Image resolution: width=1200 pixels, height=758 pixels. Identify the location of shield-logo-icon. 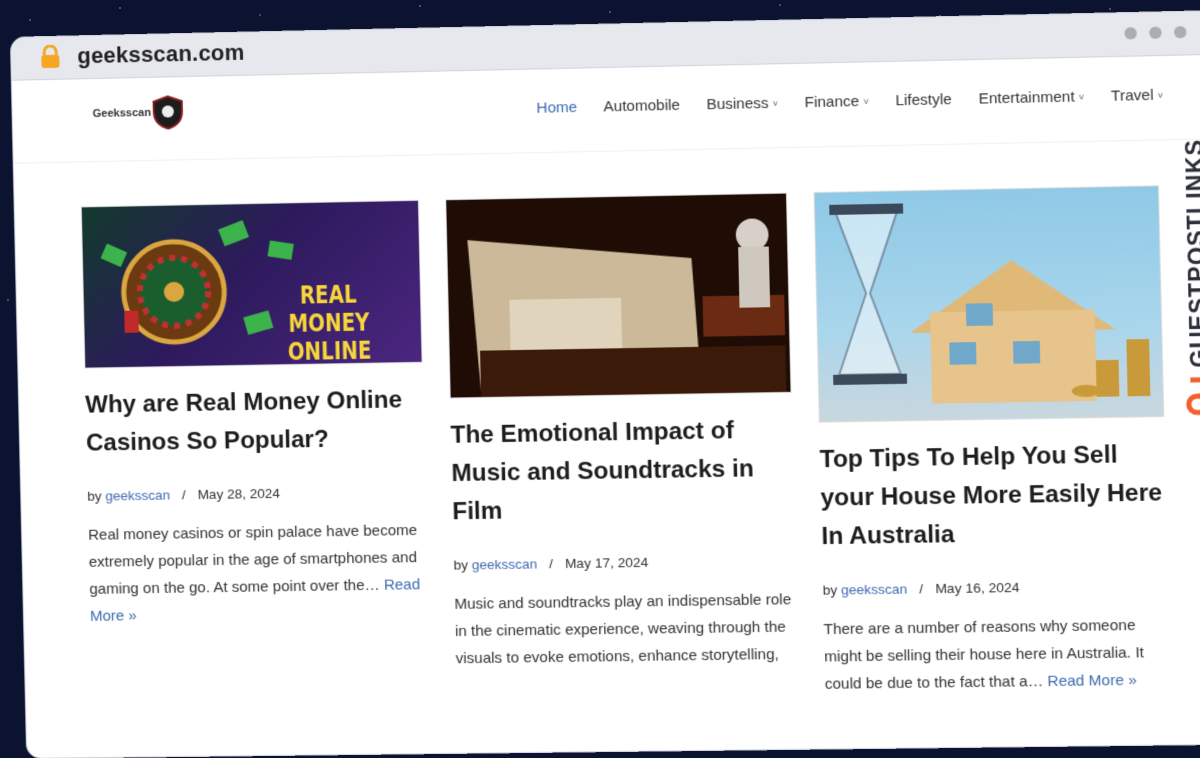
(167, 112).